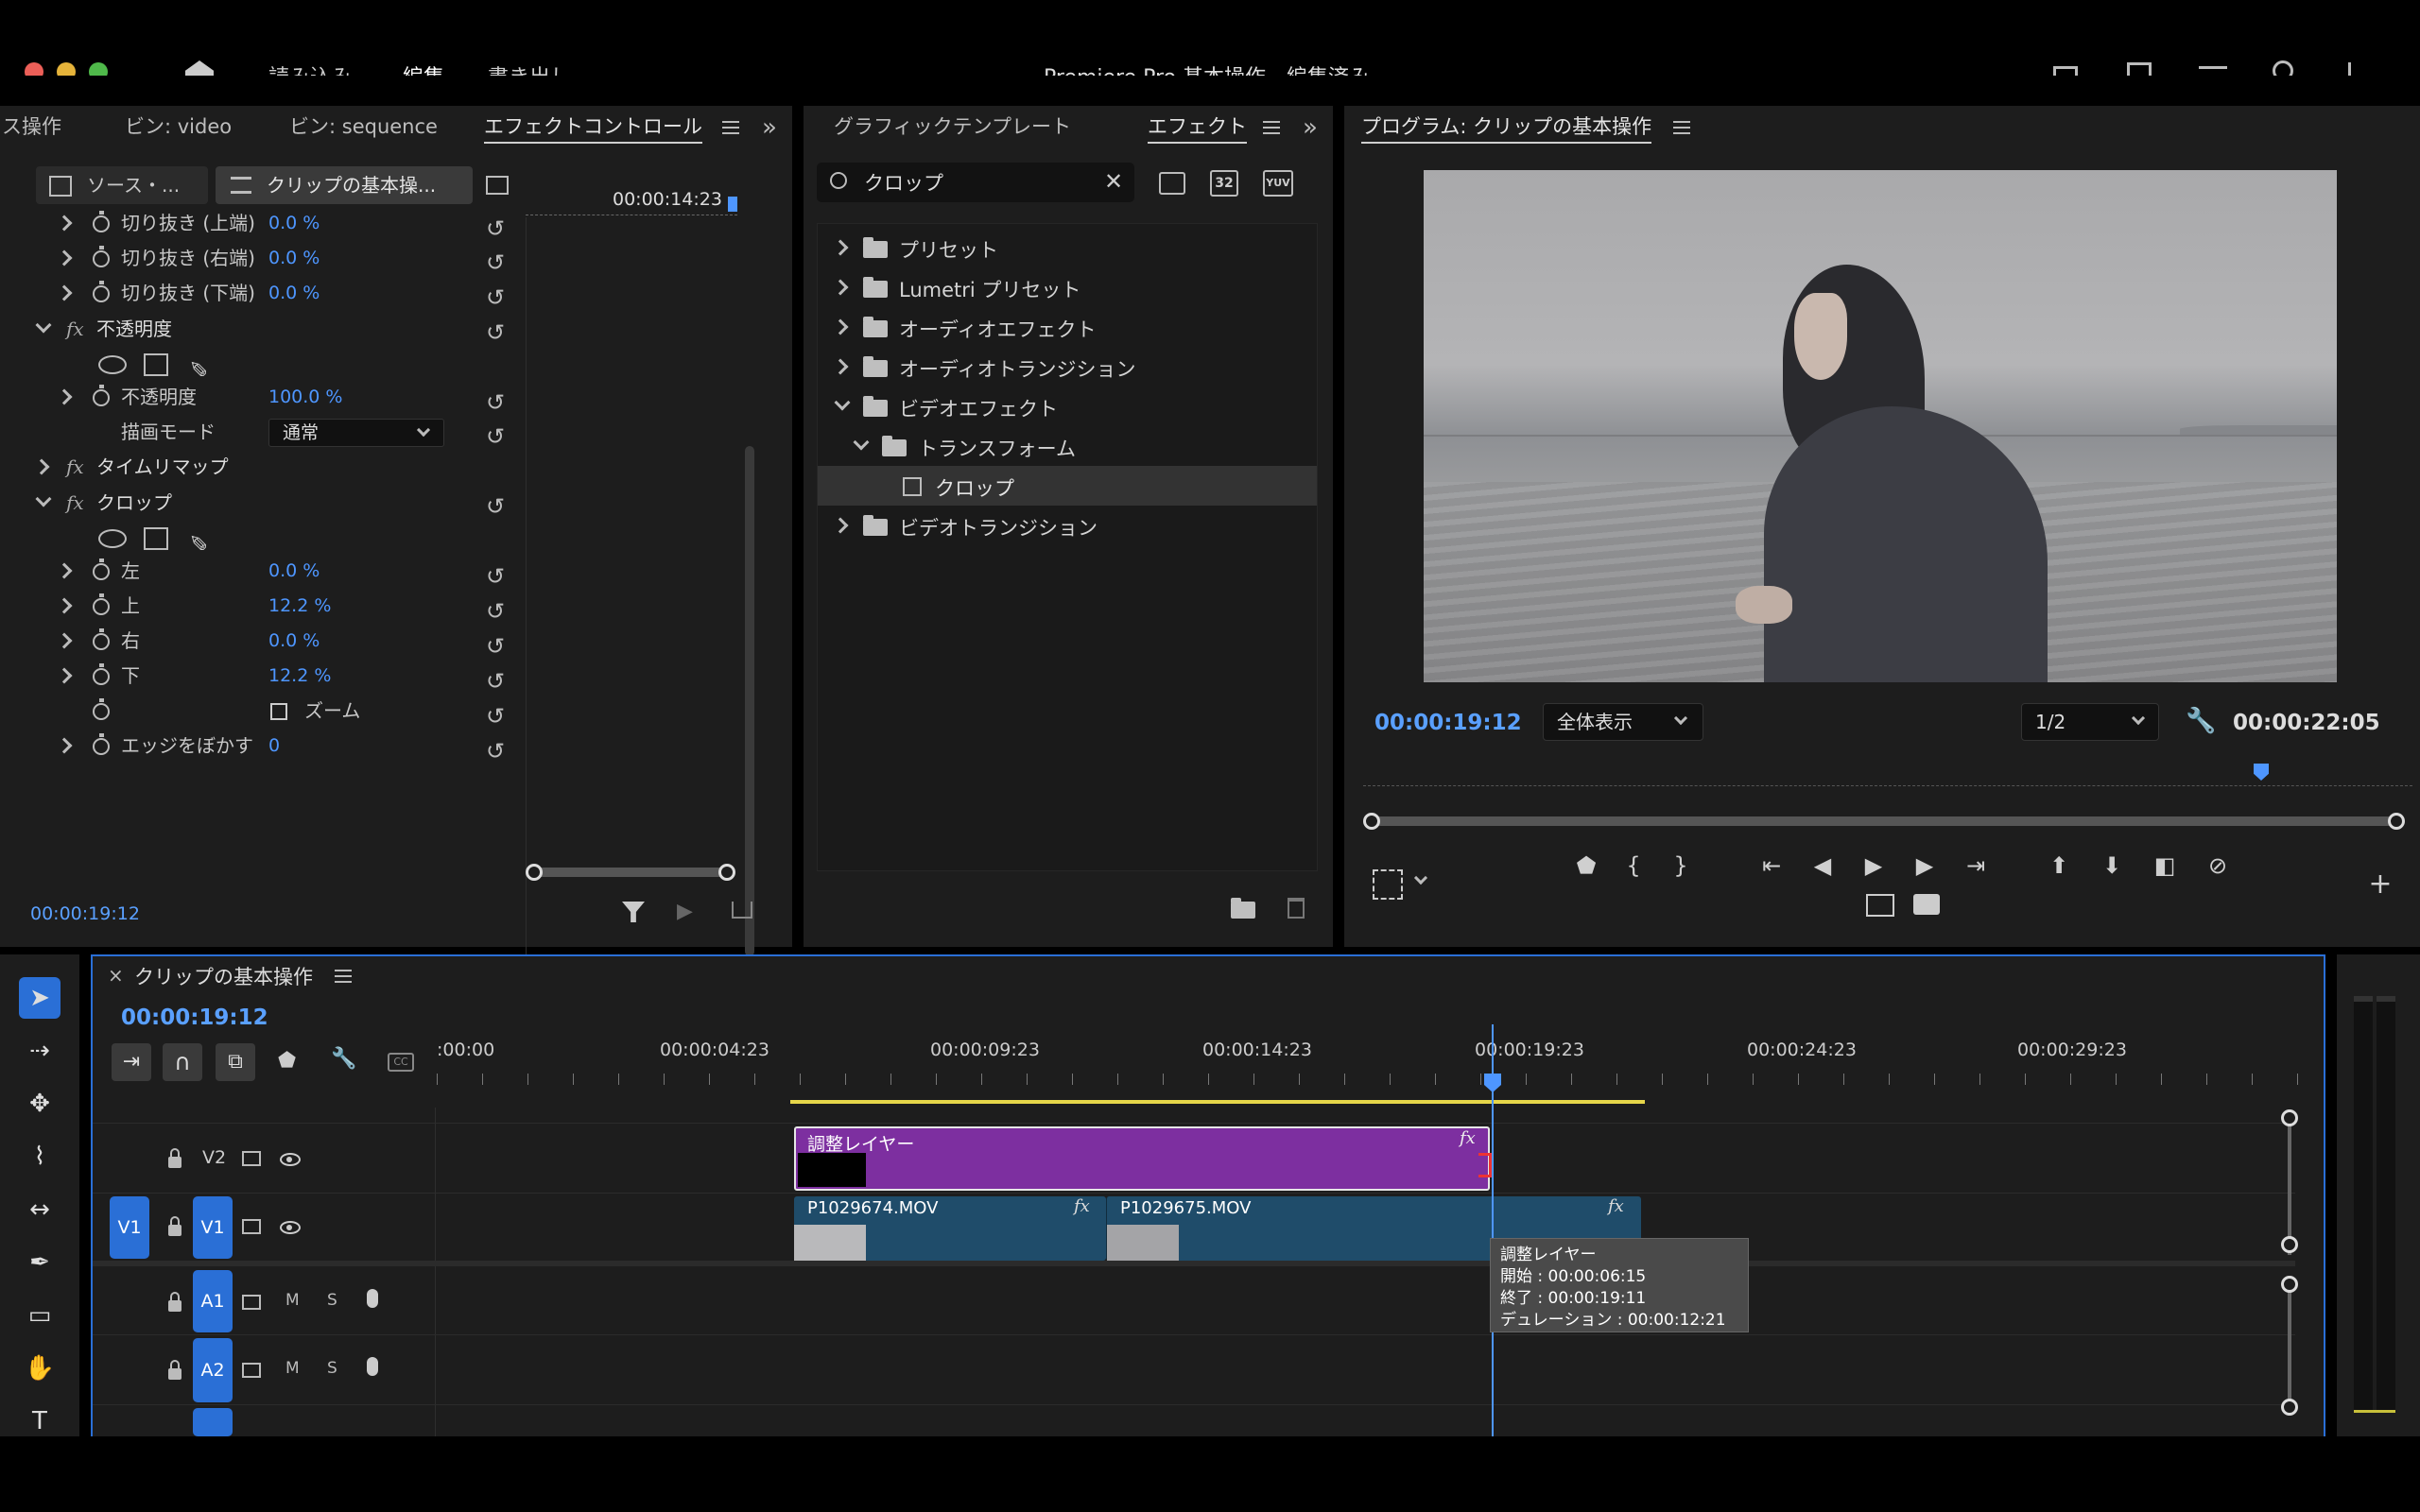 This screenshot has width=2420, height=1512. Describe the element at coordinates (293, 1368) in the screenshot. I see `mute-button: M` at that location.